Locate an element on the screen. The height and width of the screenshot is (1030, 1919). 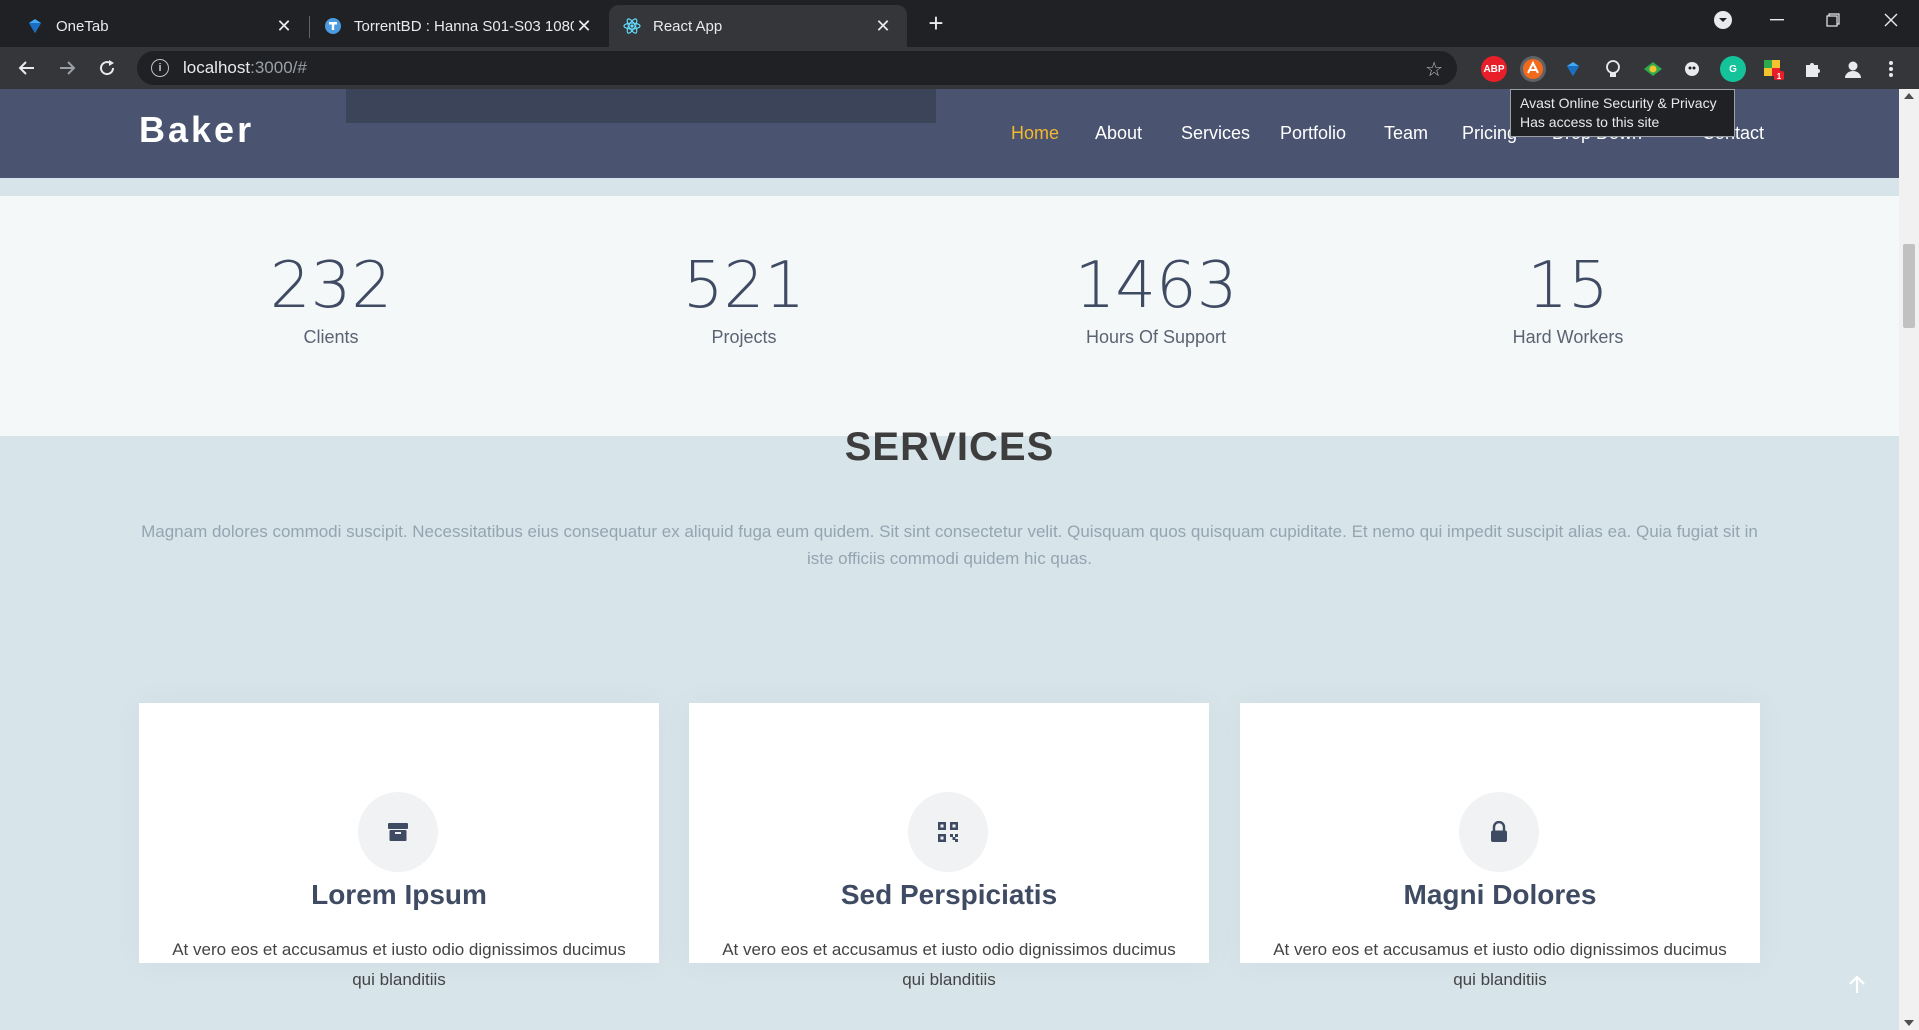
hero-image-strip is located at coordinates (641, 106).